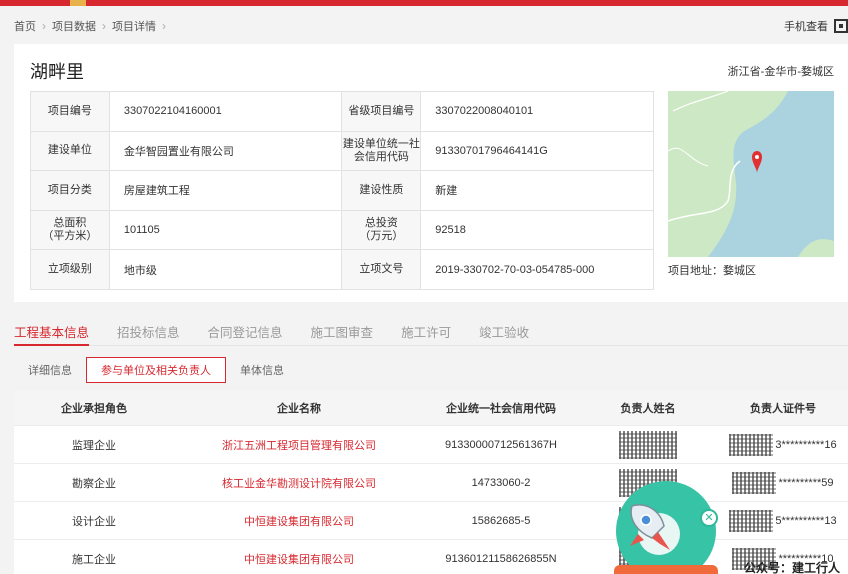  I want to click on info-label: 建设性质, so click(381, 190).